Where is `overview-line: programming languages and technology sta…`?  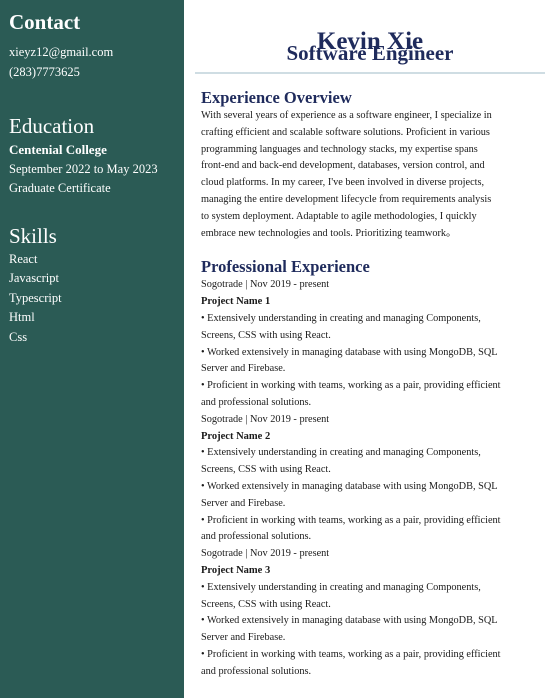 overview-line: programming languages and technology sta… is located at coordinates (339, 149).